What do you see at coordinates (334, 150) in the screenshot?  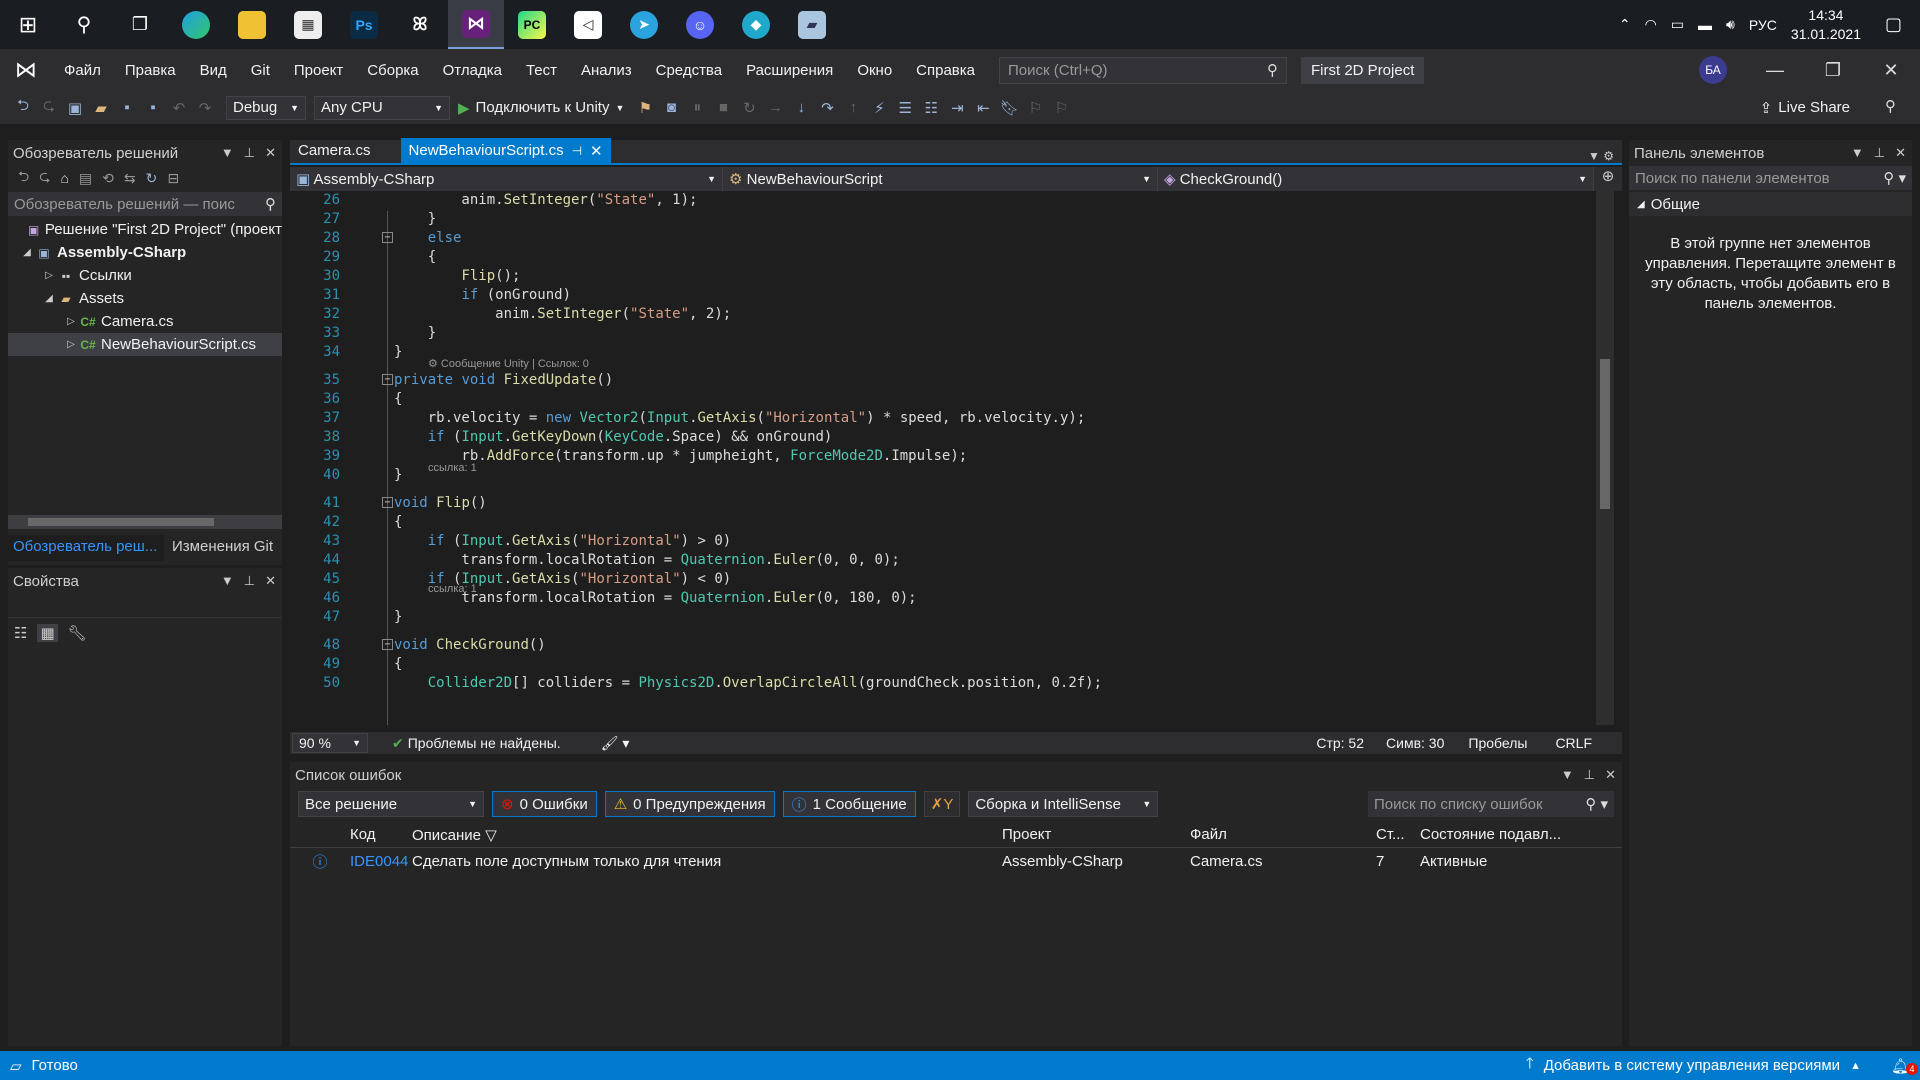 I see `tab-camera-cs: Camera.cs` at bounding box center [334, 150].